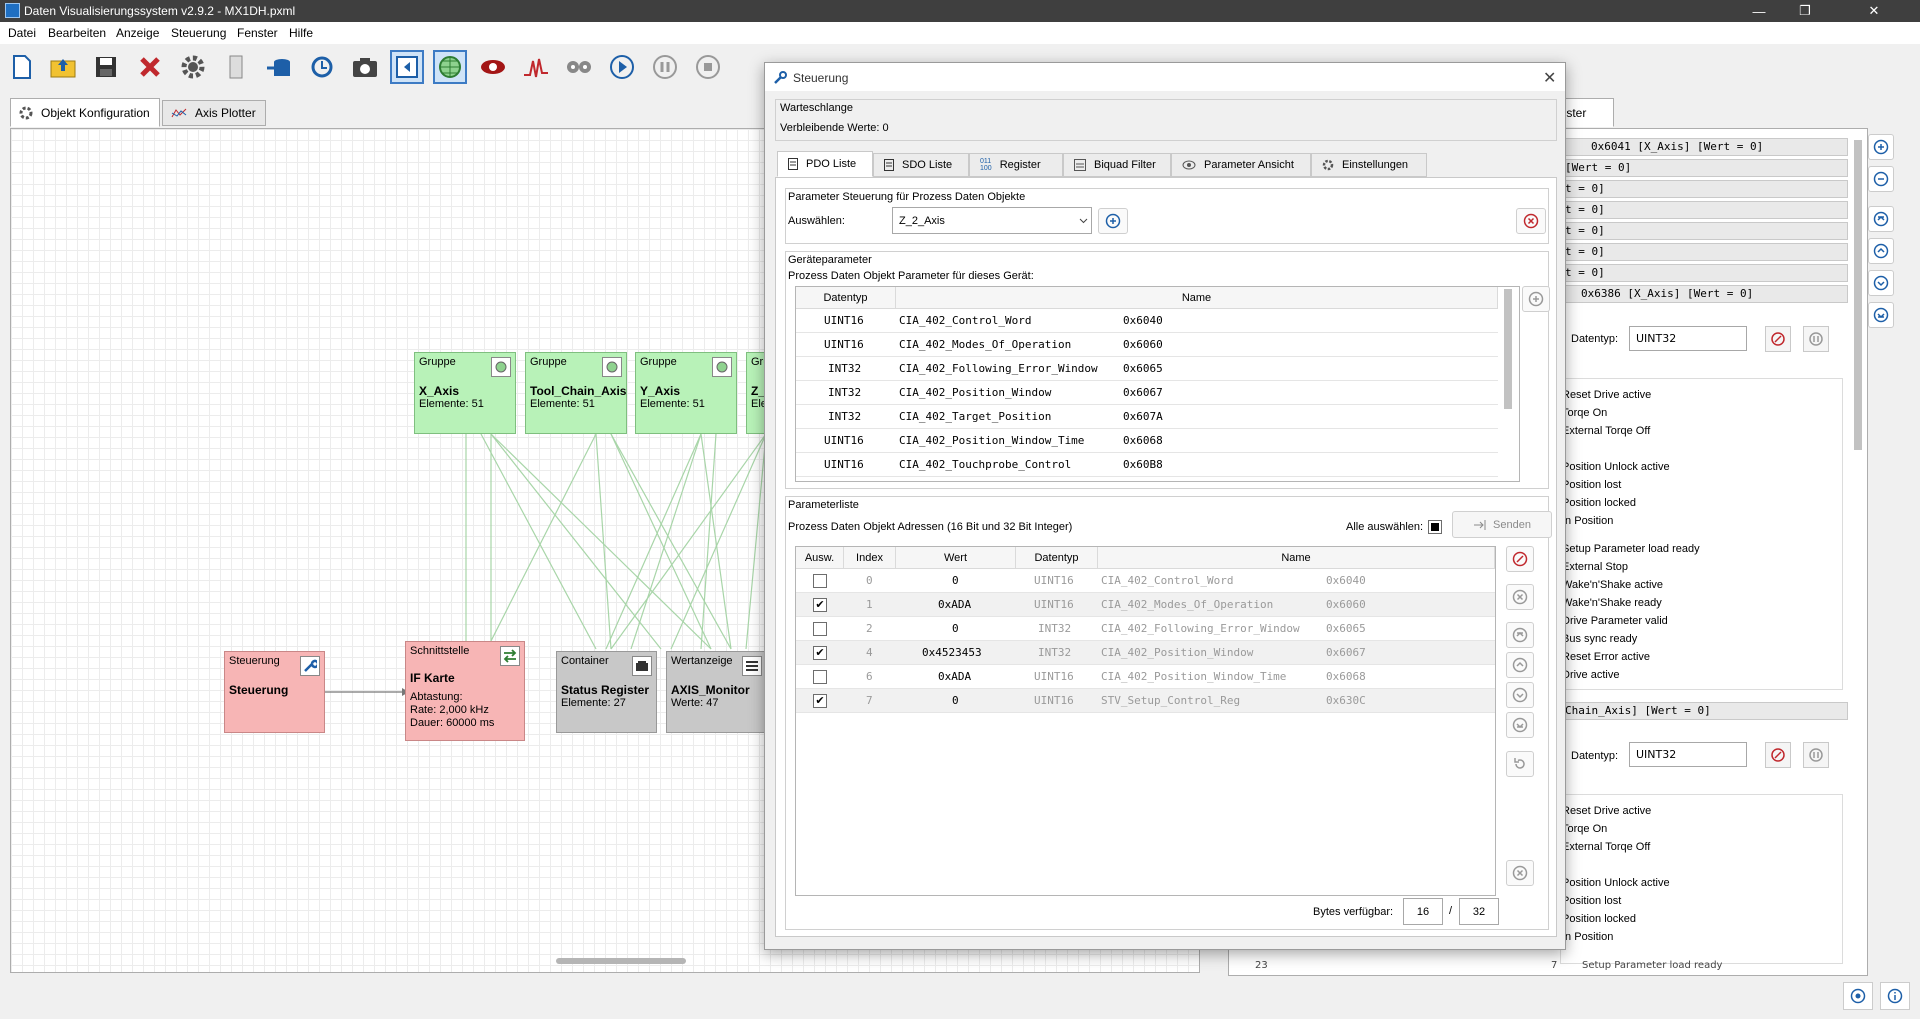 The width and height of the screenshot is (1920, 1019). I want to click on tab-einstellungen: Einstellungen, so click(1369, 165).